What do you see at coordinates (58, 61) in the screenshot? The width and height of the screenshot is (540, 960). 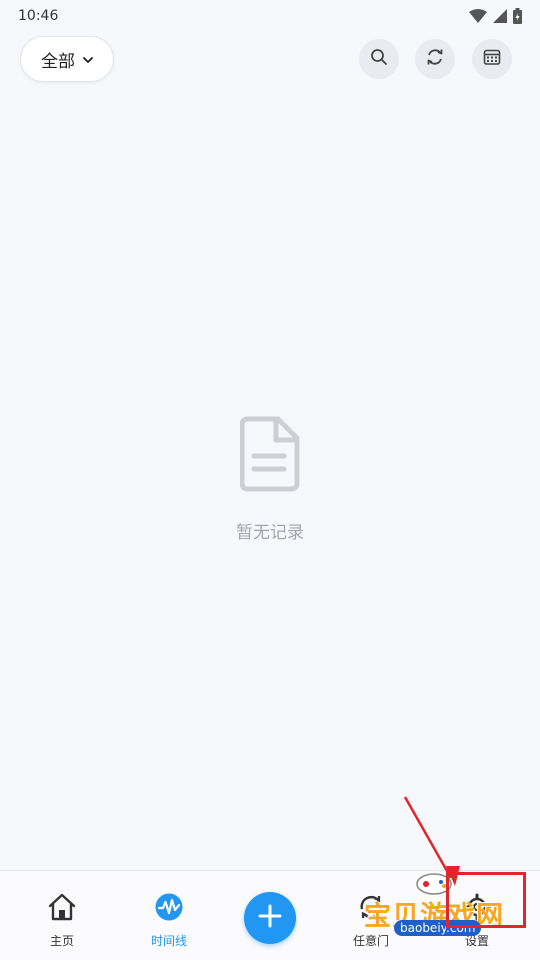 I see `filter-label: 全部` at bounding box center [58, 61].